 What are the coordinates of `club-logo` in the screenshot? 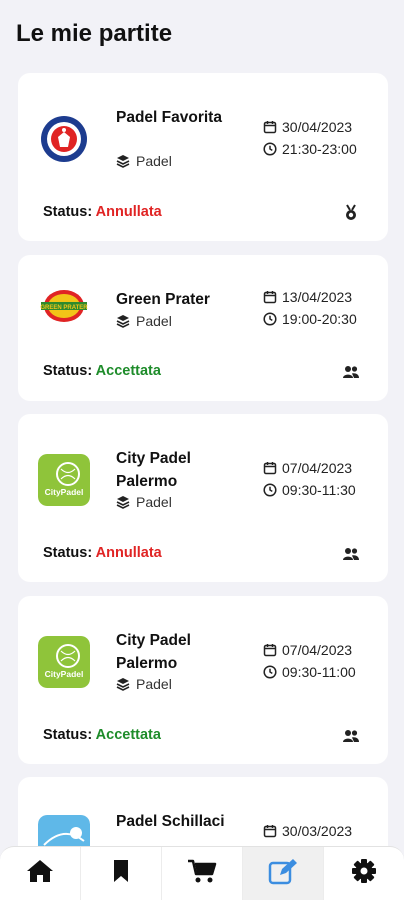 It's located at (64, 139).